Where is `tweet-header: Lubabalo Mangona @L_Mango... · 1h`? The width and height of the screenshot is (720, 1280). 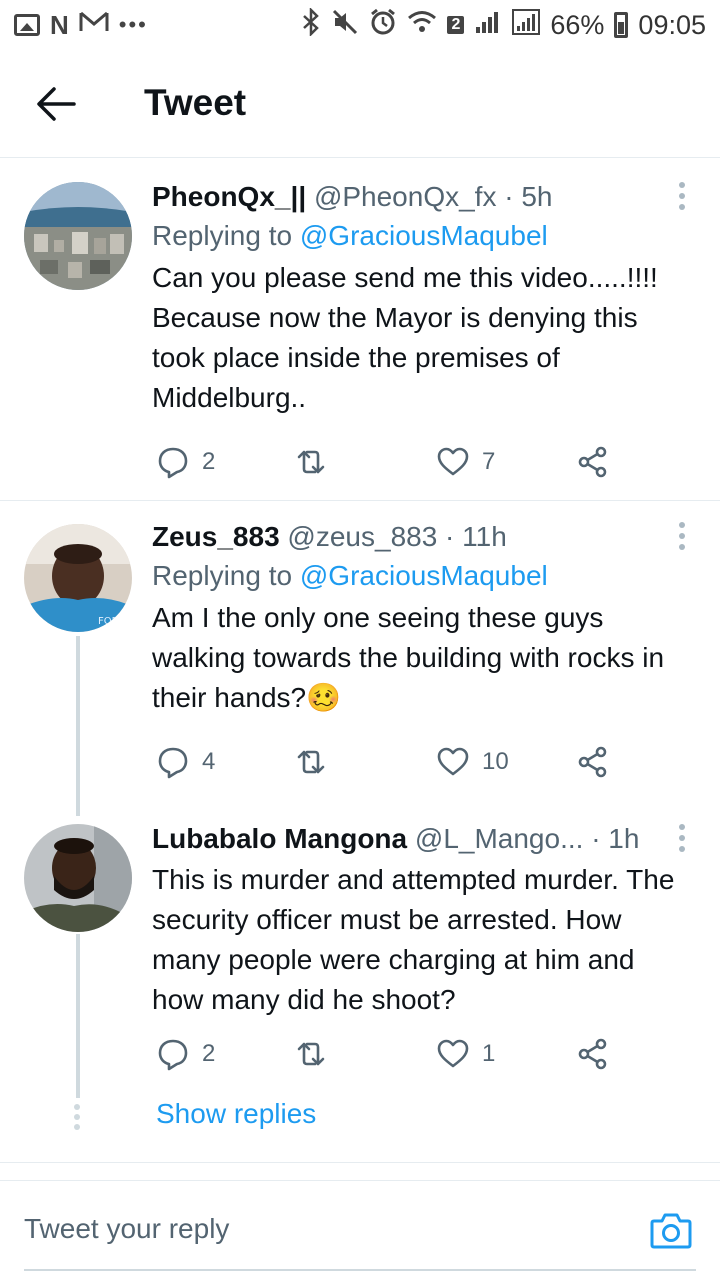 tweet-header: Lubabalo Mangona @L_Mango... · 1h is located at coordinates (416, 839).